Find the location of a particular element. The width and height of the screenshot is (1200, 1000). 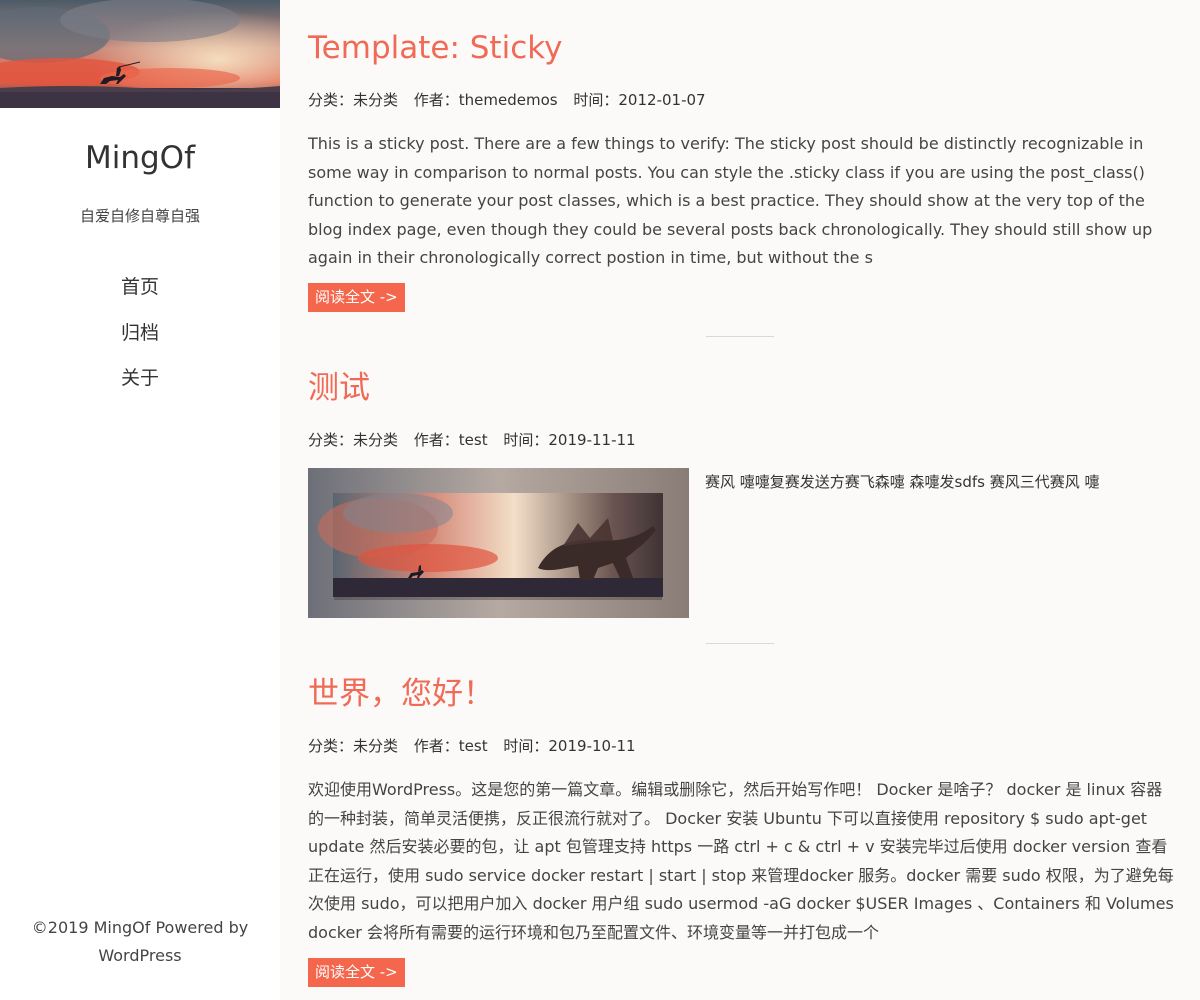

post-meta: 分类：未分类 作者：themedemos 时间：2012-01-07 is located at coordinates (741, 100).